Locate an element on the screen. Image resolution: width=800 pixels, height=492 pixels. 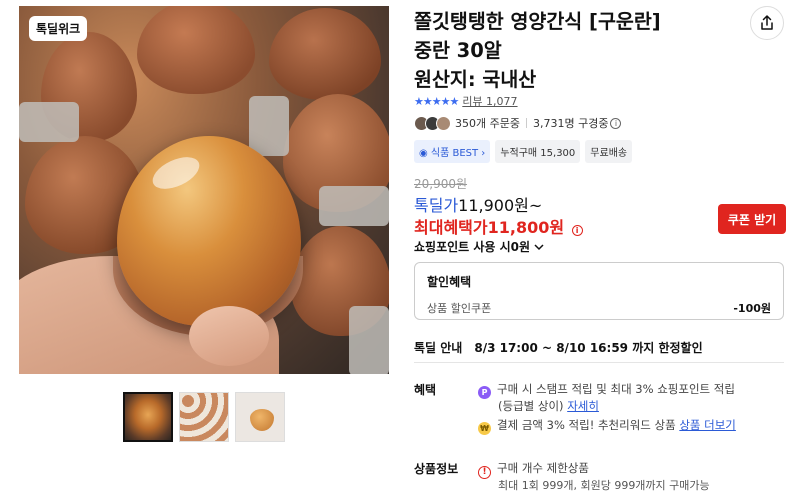
product-title: 쫄깃탱탱한 영양간식 [구운란] 중란 30알 원산지: 국내산 is located at coordinates (537, 50).